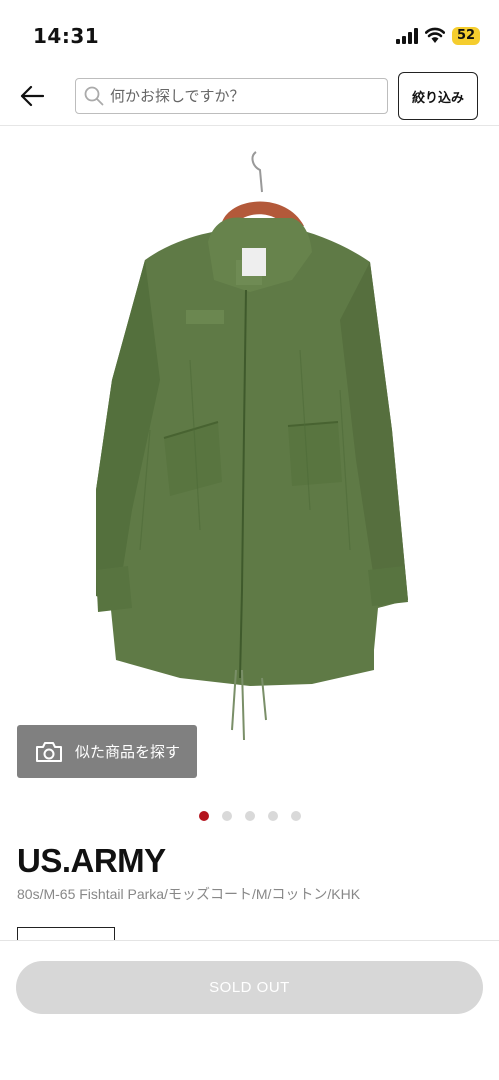  What do you see at coordinates (94, 96) in the screenshot?
I see `search-icon` at bounding box center [94, 96].